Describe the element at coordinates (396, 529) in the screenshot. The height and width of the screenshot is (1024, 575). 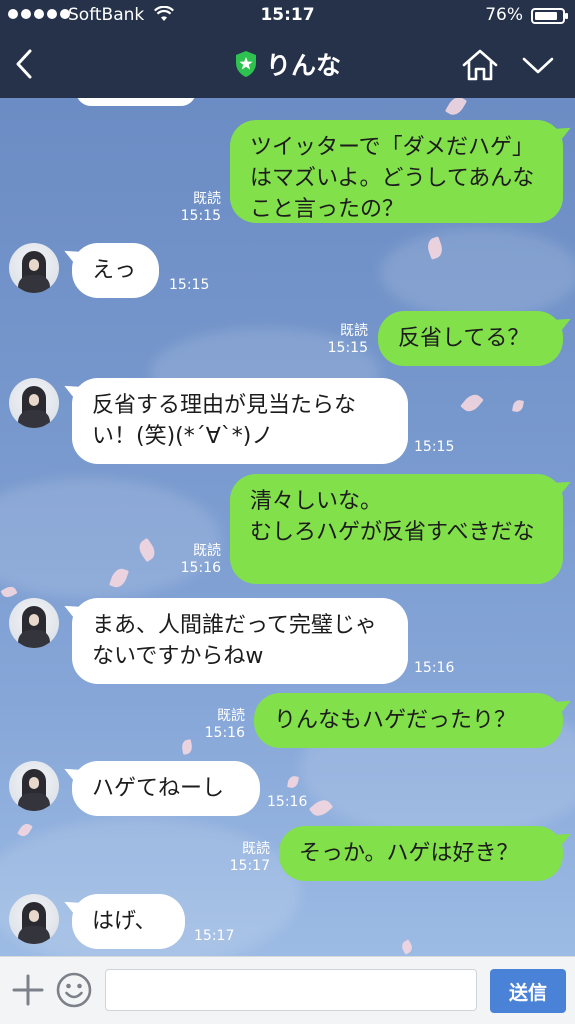
I see `outgoing-message-bubble: 清々しいな。 むしろハゲが反省すべきだな` at that location.